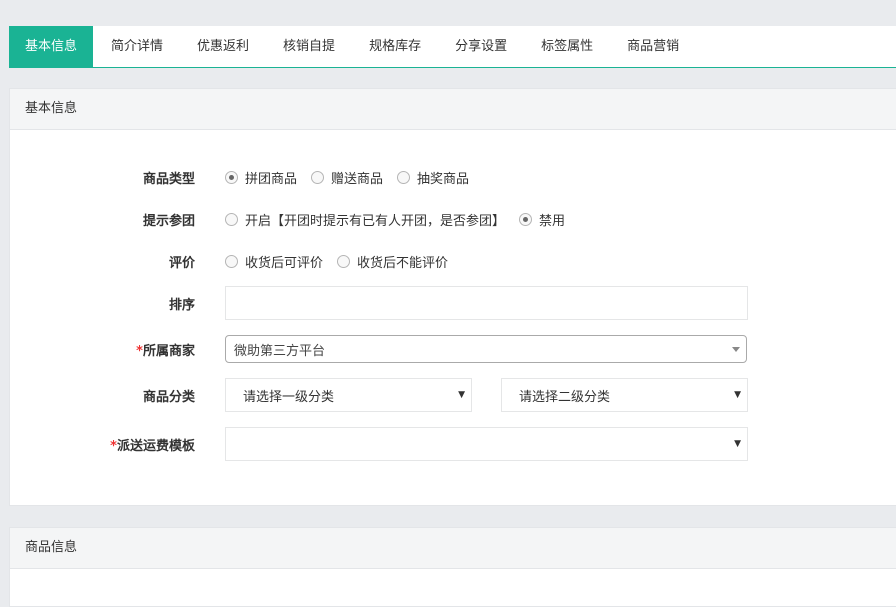 The image size is (896, 607). What do you see at coordinates (137, 46) in the screenshot?
I see `tab-intro-detail: 简介详情` at bounding box center [137, 46].